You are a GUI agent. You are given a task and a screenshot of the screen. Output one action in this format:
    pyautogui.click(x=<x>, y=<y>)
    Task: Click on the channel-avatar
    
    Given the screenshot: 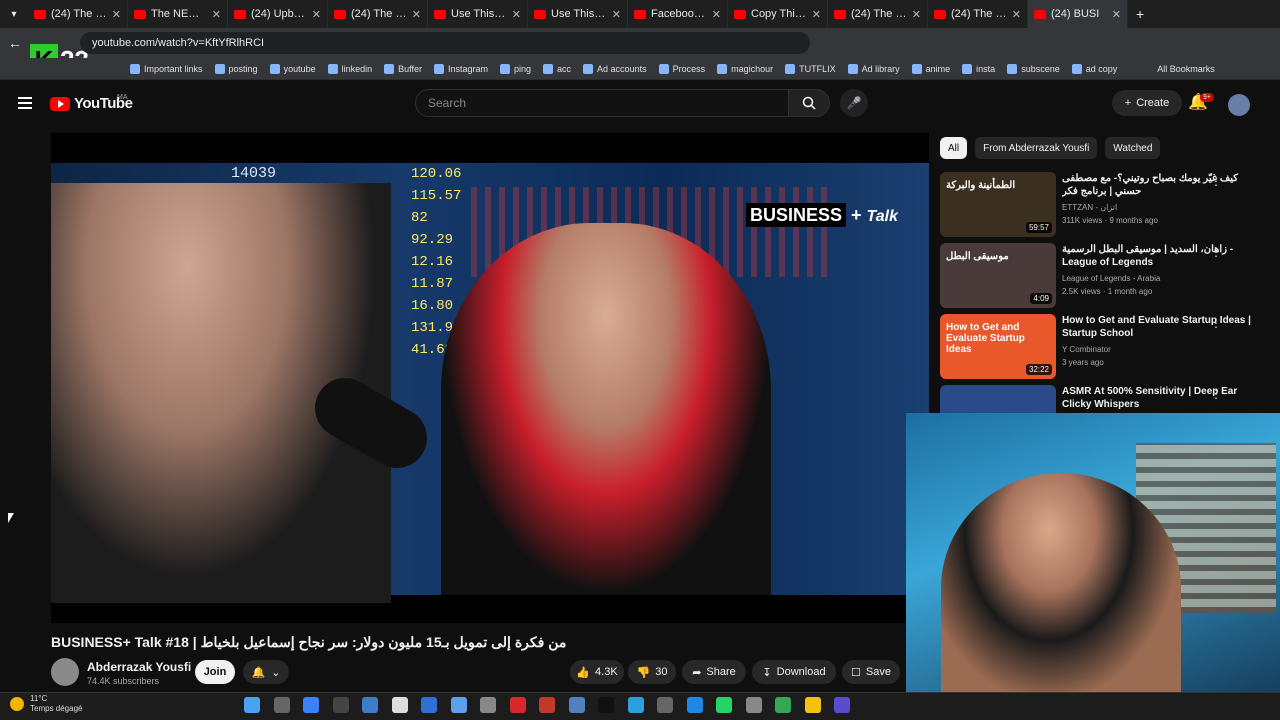 What is the action you would take?
    pyautogui.click(x=65, y=672)
    